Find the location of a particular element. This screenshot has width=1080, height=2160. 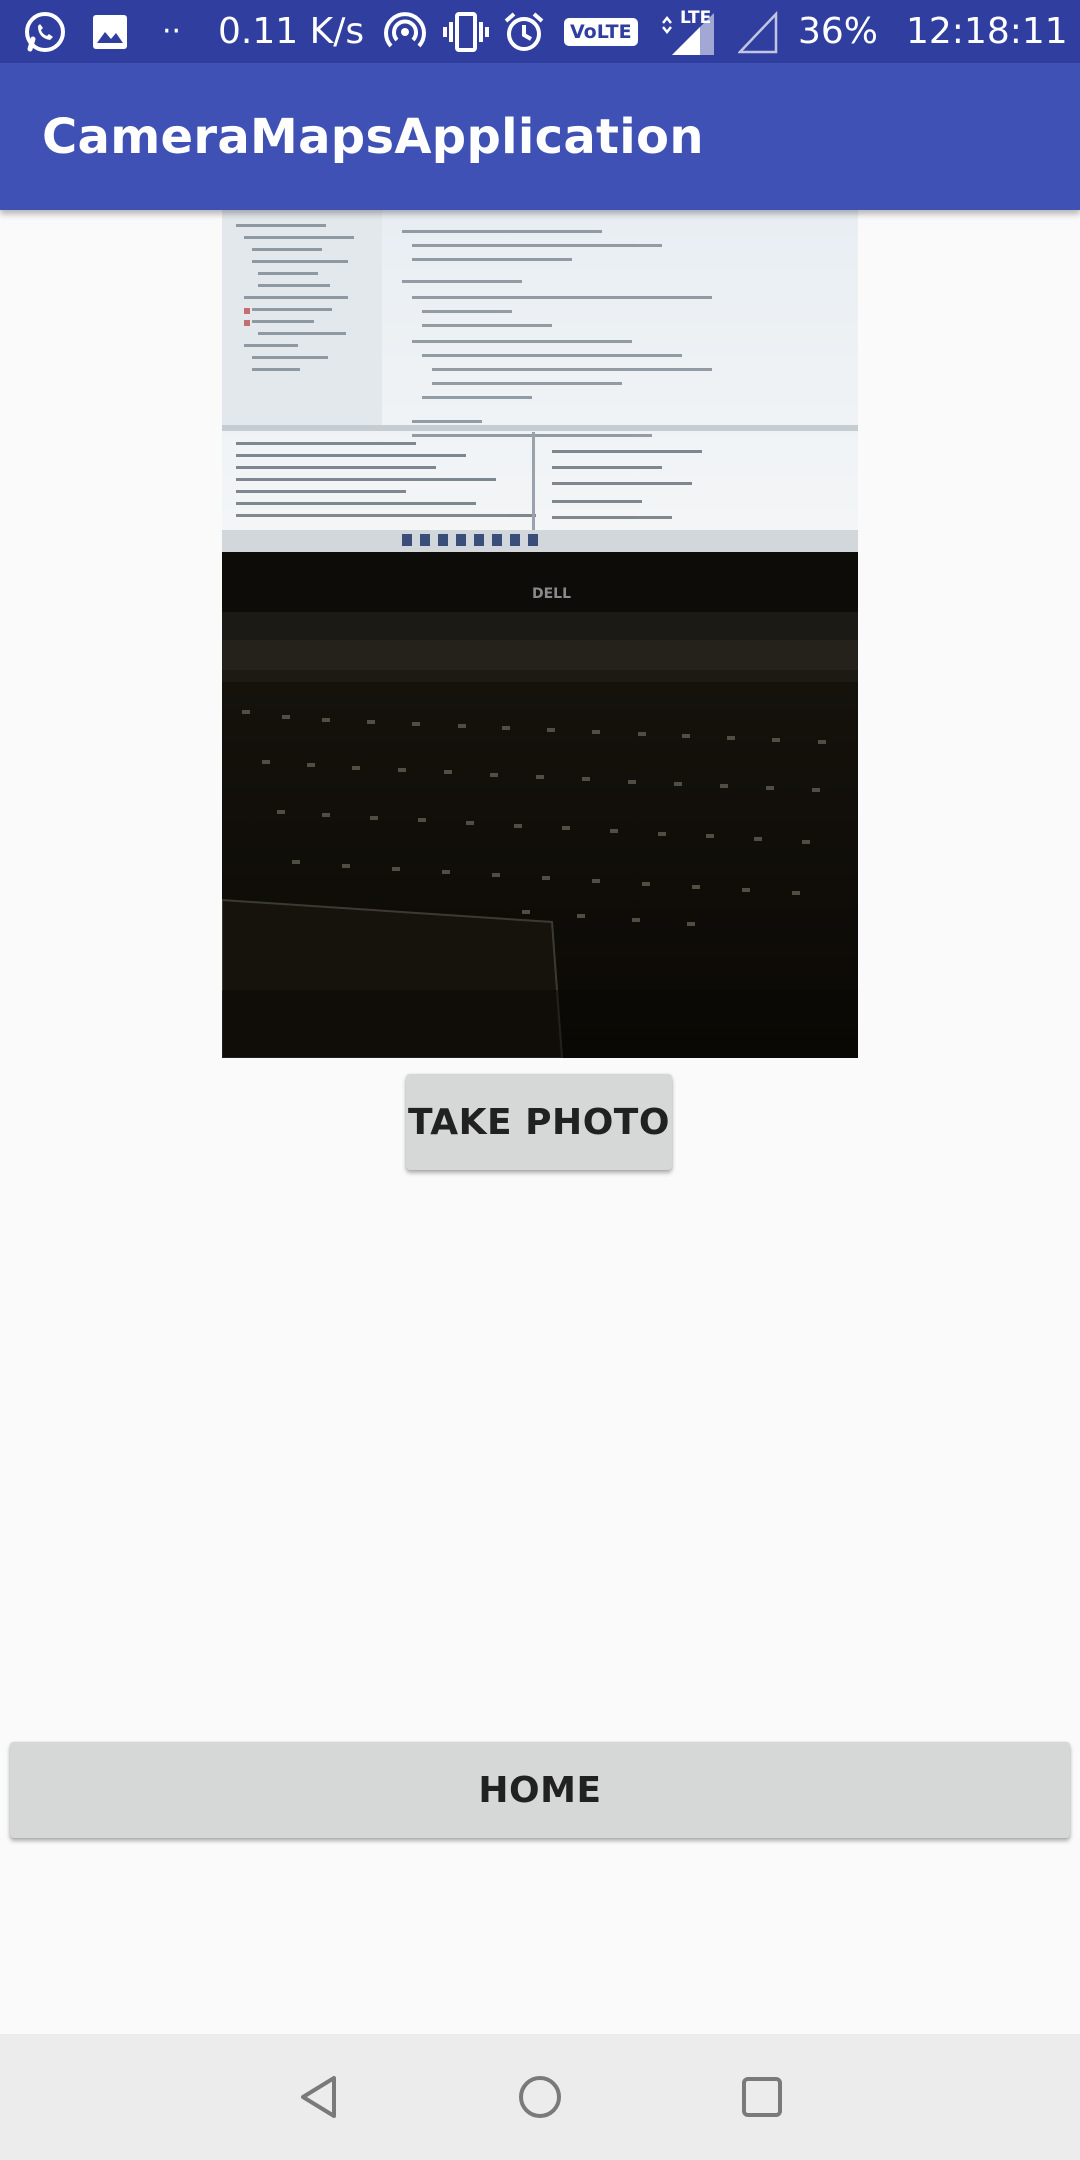

app-title: CameraMapsApplication is located at coordinates (373, 136).